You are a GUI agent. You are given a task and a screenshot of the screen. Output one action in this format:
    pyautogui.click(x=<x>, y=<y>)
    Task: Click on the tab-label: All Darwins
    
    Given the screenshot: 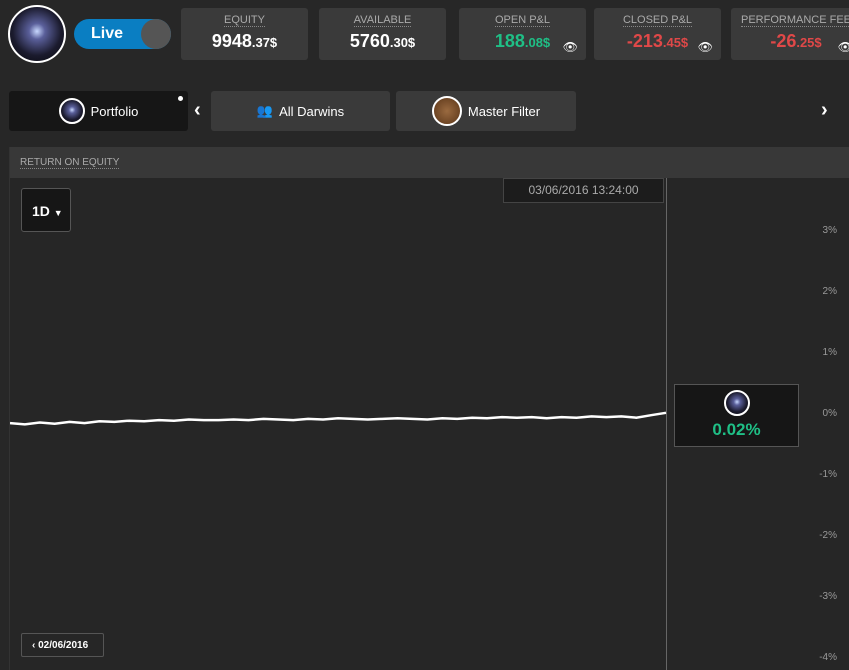 What is the action you would take?
    pyautogui.click(x=312, y=111)
    